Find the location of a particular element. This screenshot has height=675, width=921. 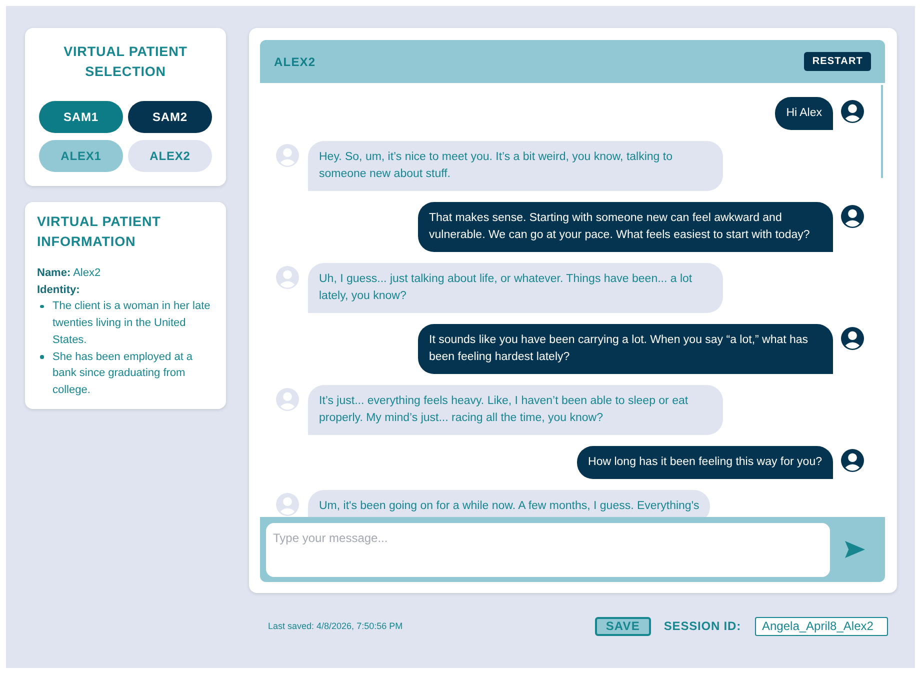

user-message-bubble: That makes sense. Starting with someone new can feel awkward and vulnerable. We can go at your pace. What feels easiest to start with today? is located at coordinates (625, 227).